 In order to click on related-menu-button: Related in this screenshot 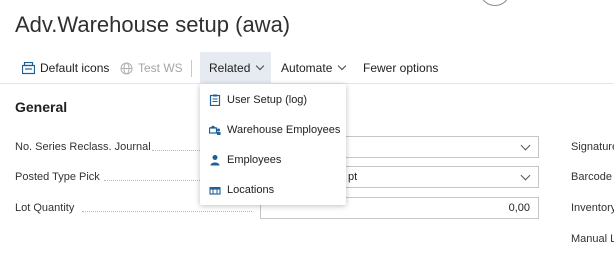, I will do `click(236, 68)`.